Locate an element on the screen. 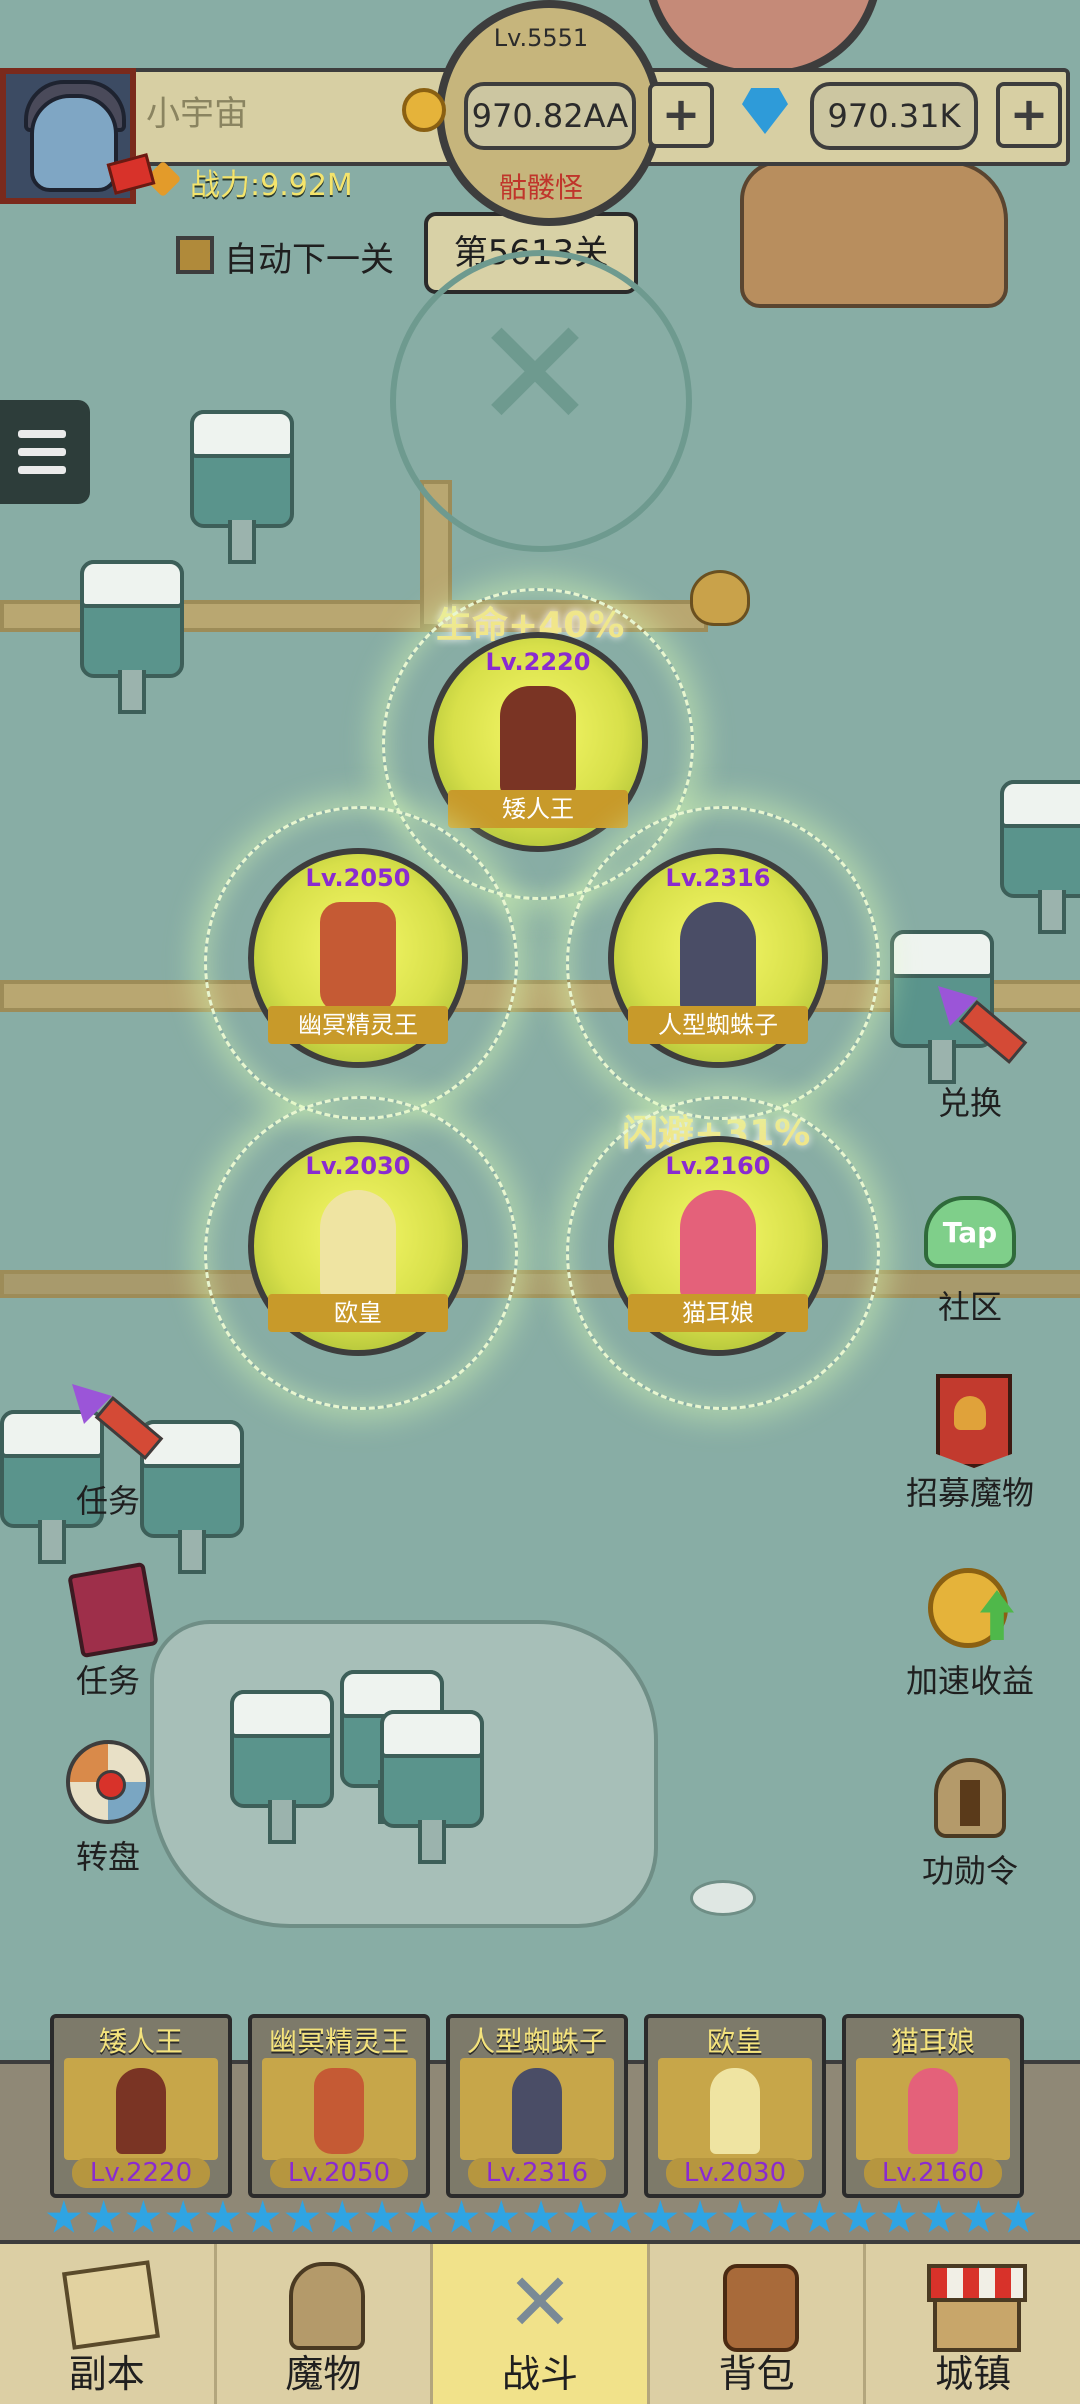  team-card-5: 猫耳娘 Lv.2160 is located at coordinates (933, 2106).